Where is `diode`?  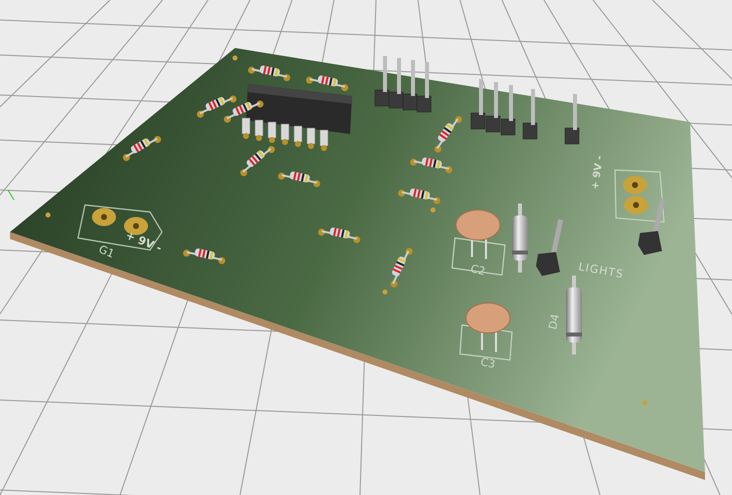
diode is located at coordinates (520, 238).